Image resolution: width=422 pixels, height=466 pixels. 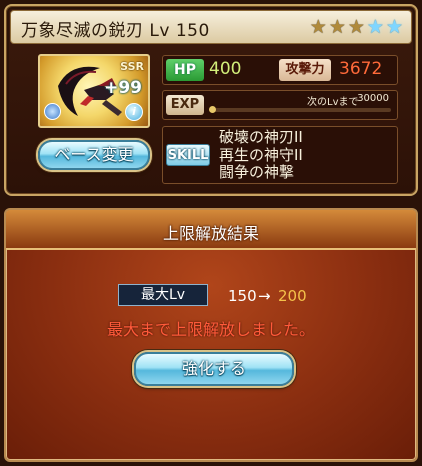 What do you see at coordinates (132, 66) in the screenshot?
I see `rarity-badge: SSR` at bounding box center [132, 66].